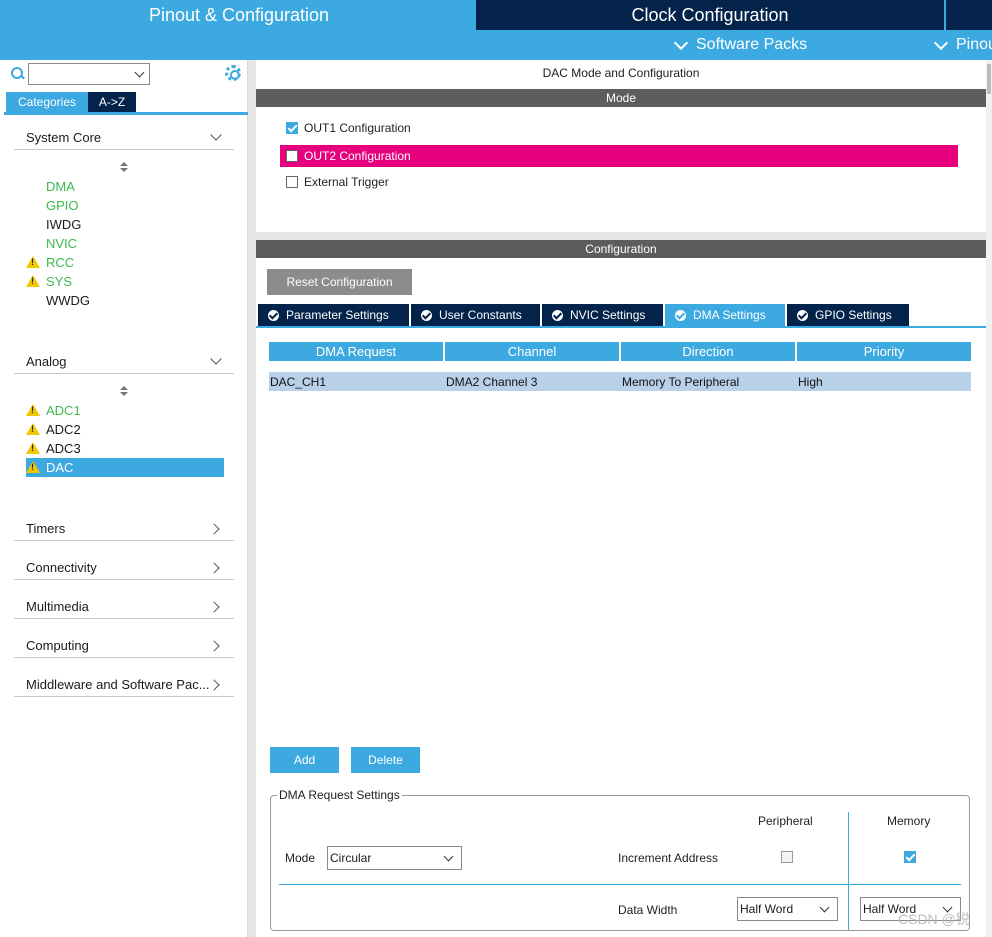 Image resolution: width=992 pixels, height=937 pixels. I want to click on increment-memory-checkbox, so click(910, 857).